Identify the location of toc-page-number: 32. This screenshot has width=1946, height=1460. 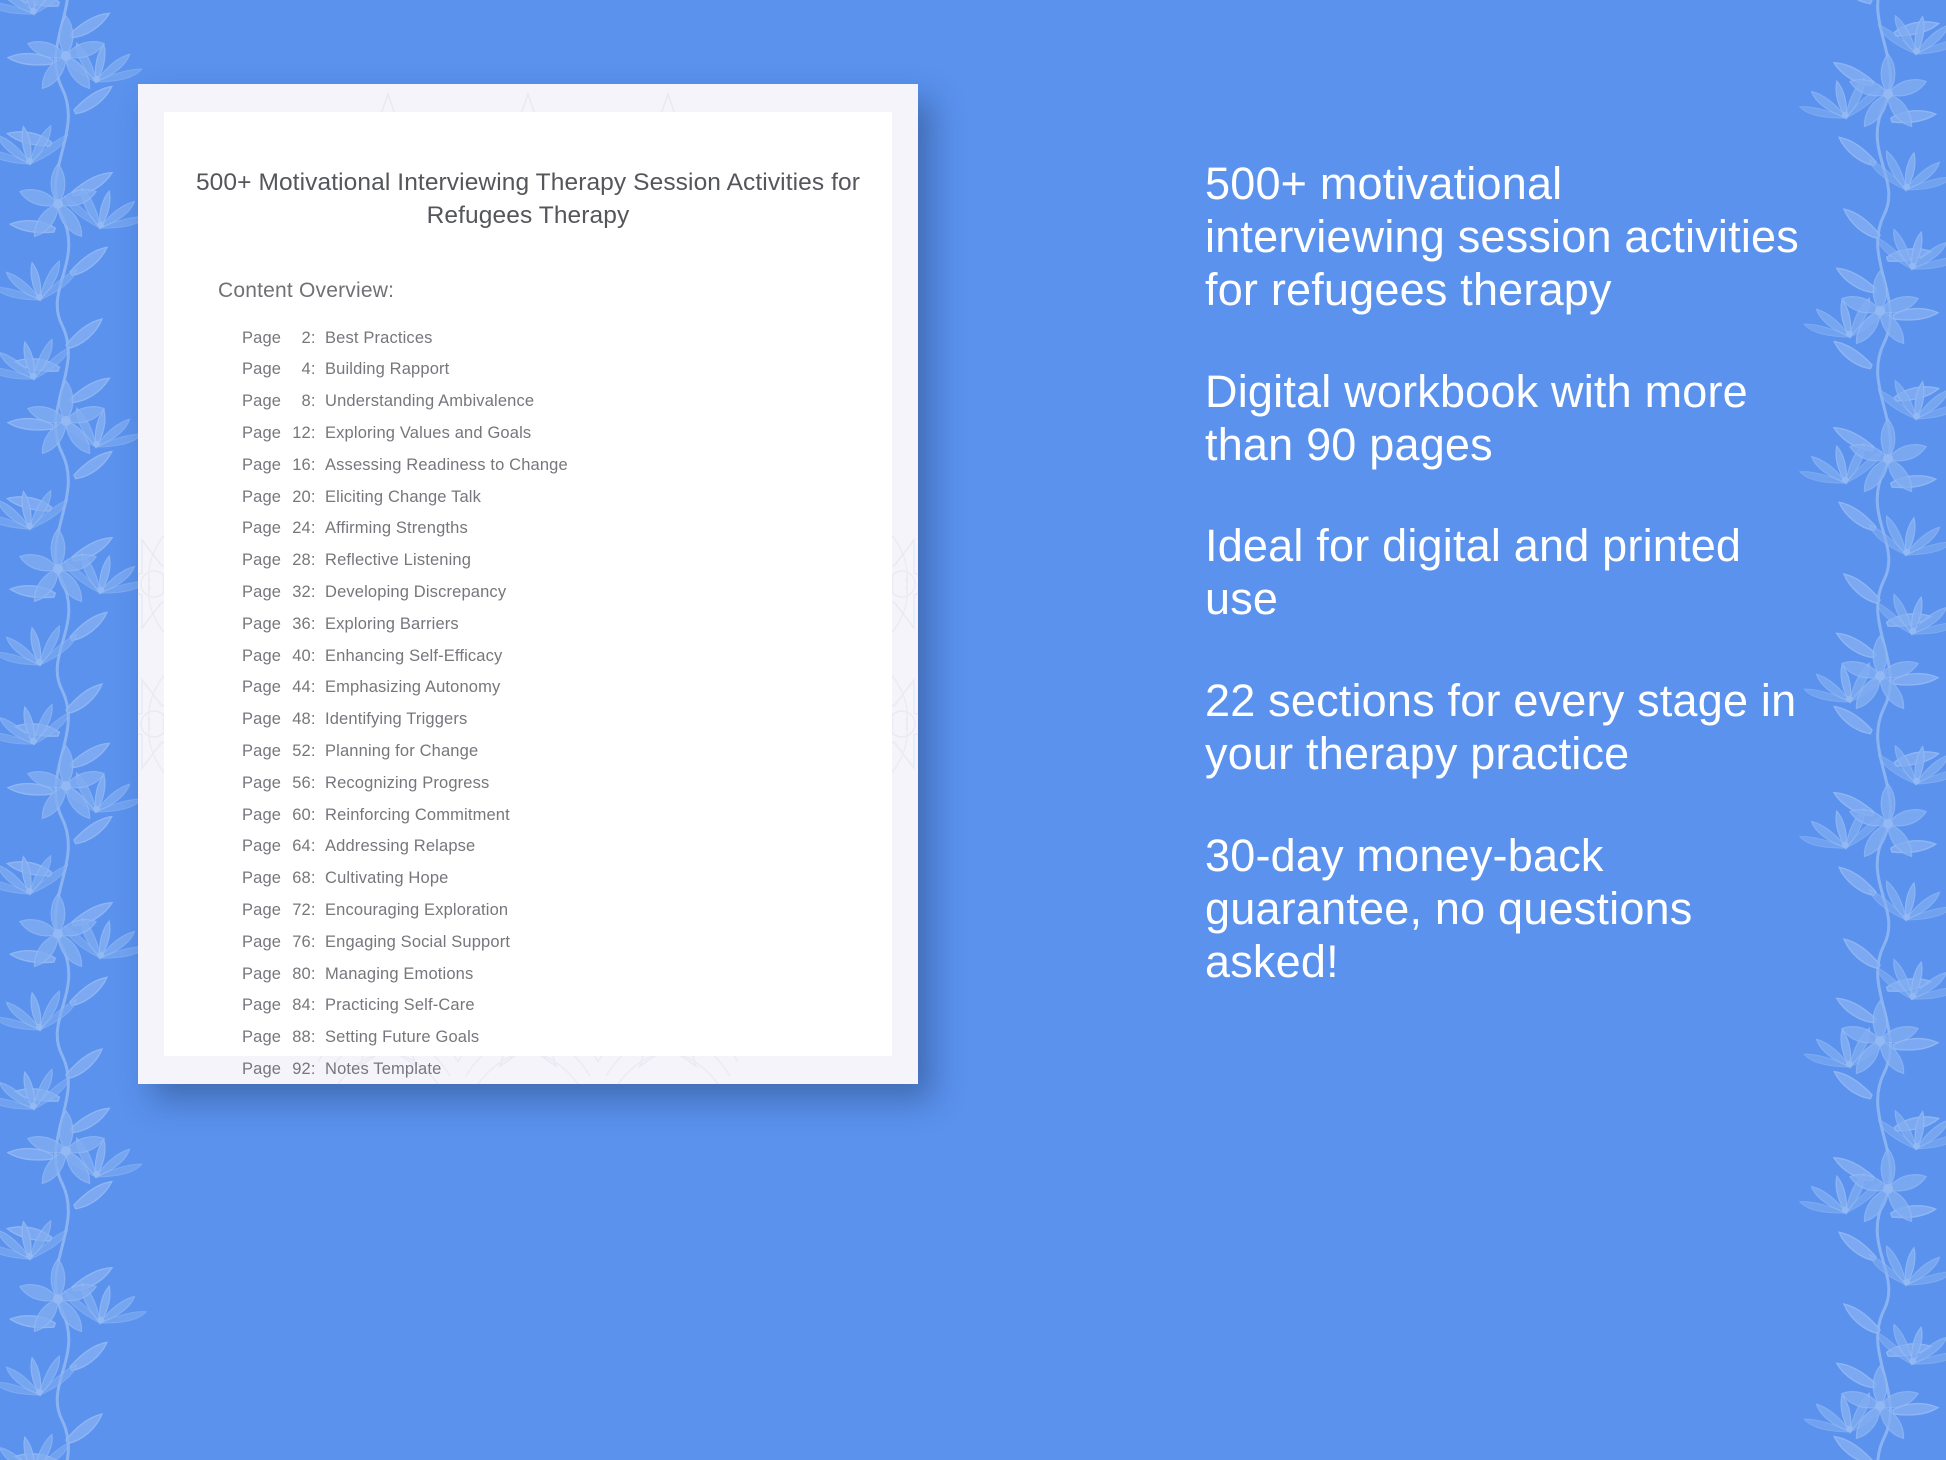
(301, 592).